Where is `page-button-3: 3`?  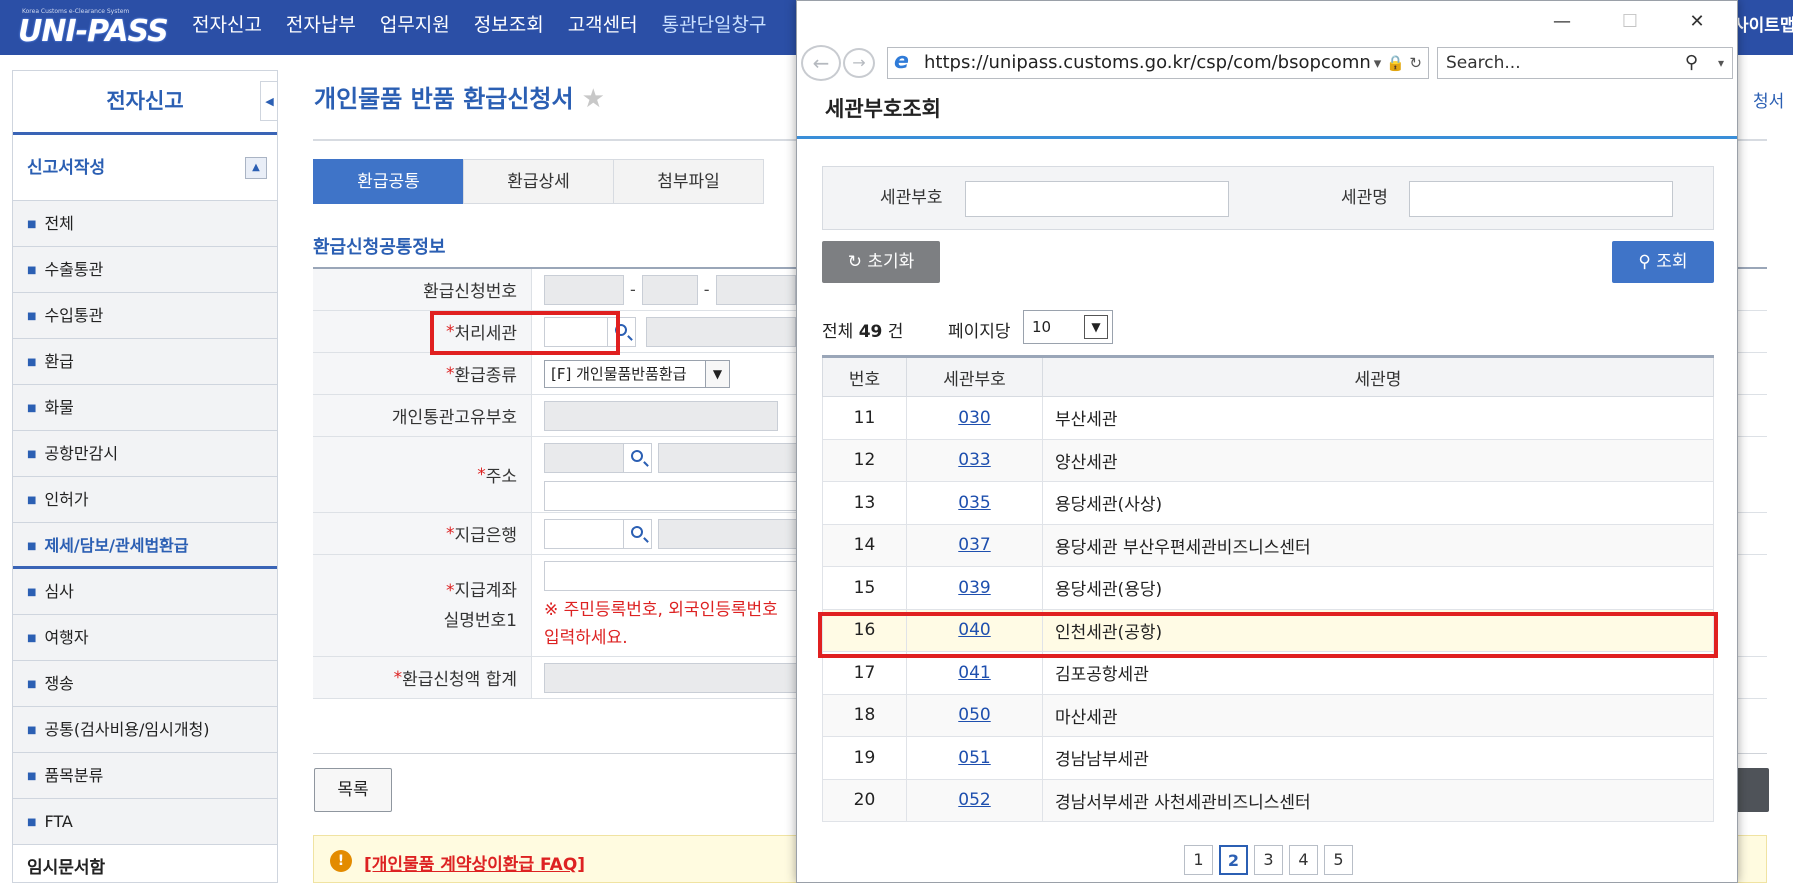
page-button-3: 3 is located at coordinates (1268, 860).